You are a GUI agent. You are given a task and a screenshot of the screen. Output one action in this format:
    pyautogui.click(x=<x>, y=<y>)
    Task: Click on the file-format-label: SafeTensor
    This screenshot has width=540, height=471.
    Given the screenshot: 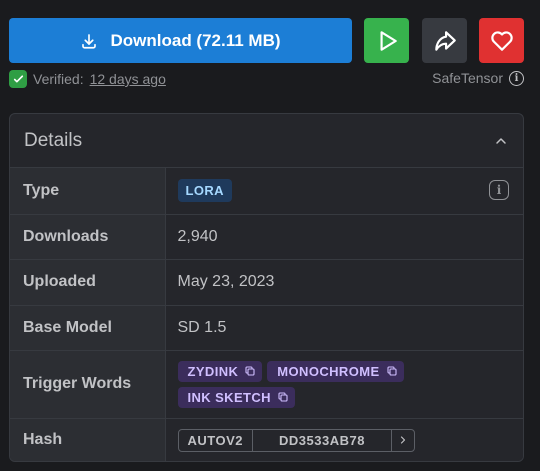 What is the action you would take?
    pyautogui.click(x=467, y=78)
    